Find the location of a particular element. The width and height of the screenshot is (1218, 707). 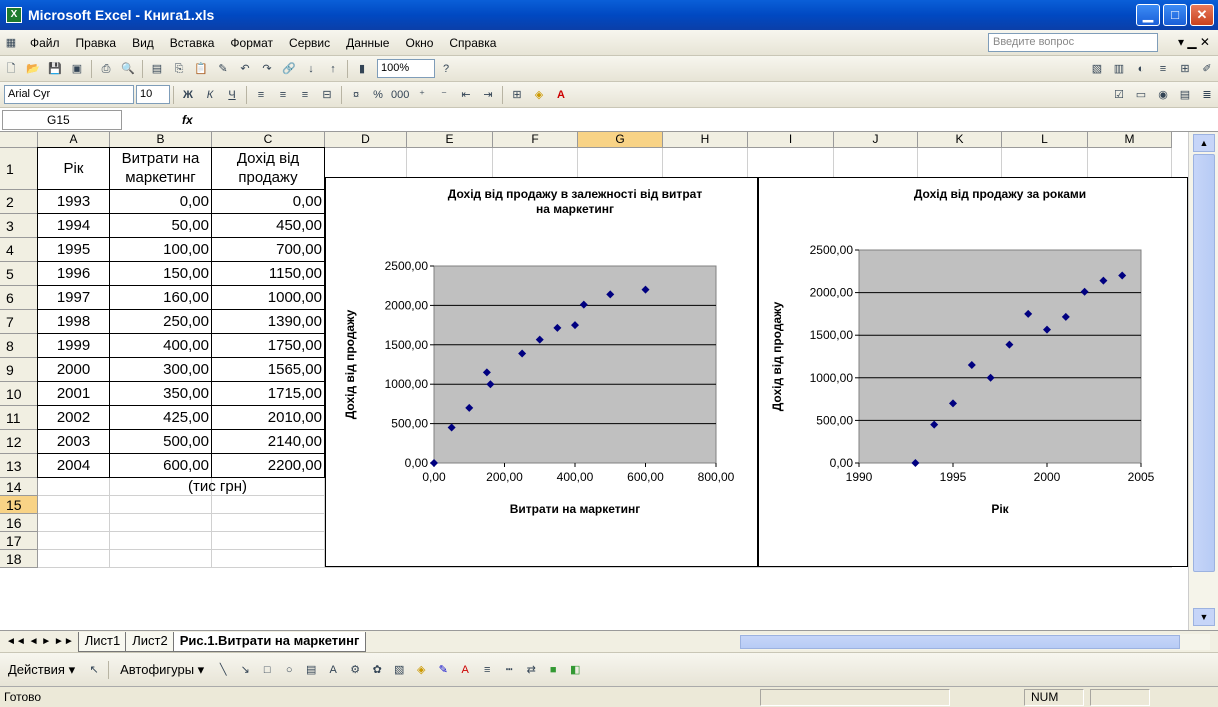

menu-item: Формат is located at coordinates (251, 43).